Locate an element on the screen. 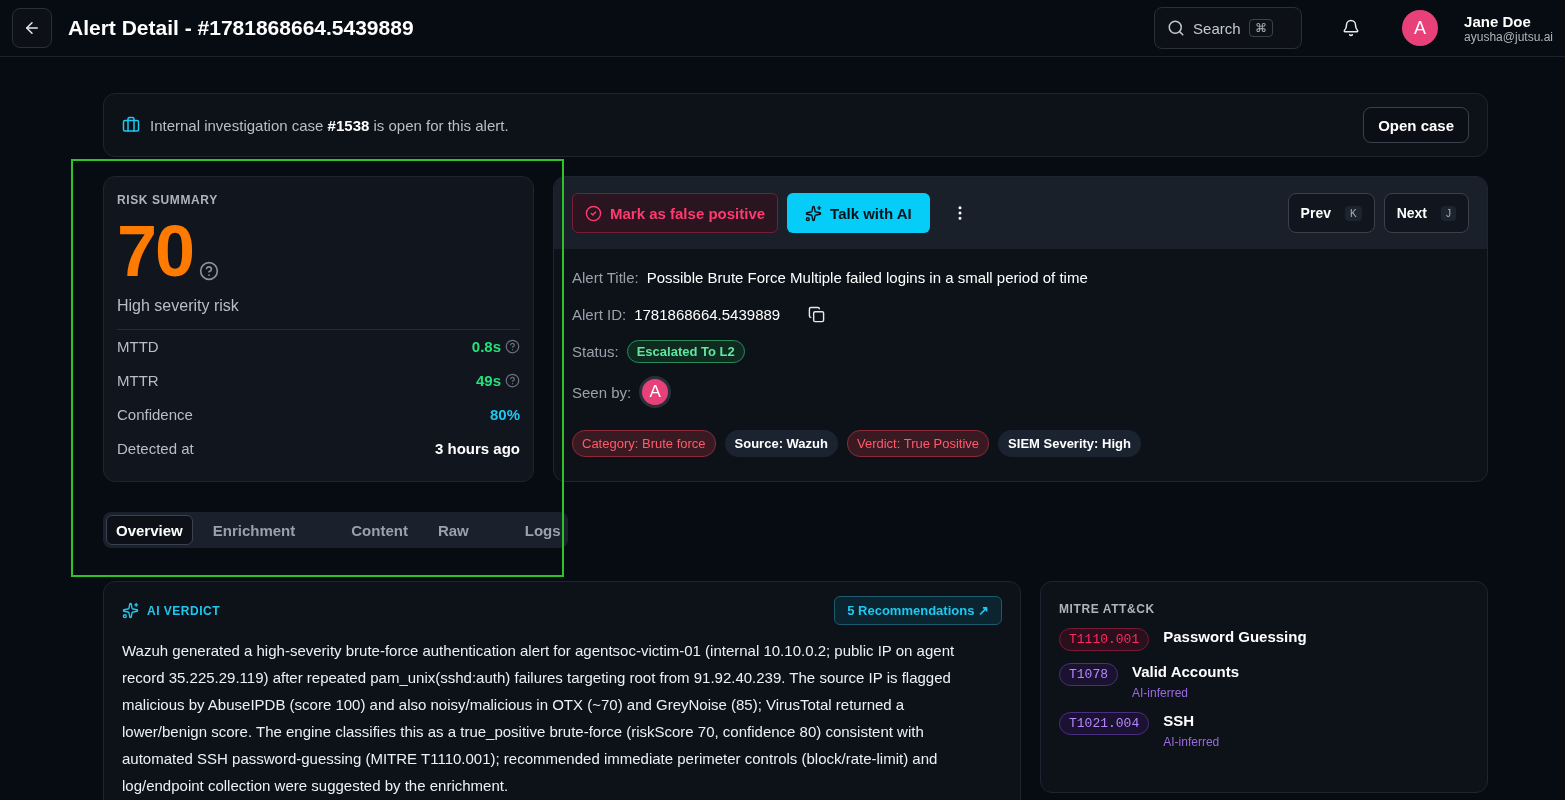 The image size is (1565, 800). tag: SIEM Severity: High is located at coordinates (1069, 443).